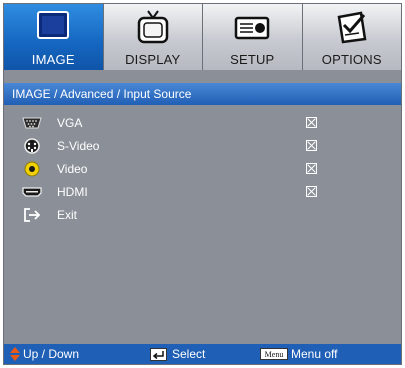  What do you see at coordinates (32, 146) in the screenshot?
I see `svideo-port-icon` at bounding box center [32, 146].